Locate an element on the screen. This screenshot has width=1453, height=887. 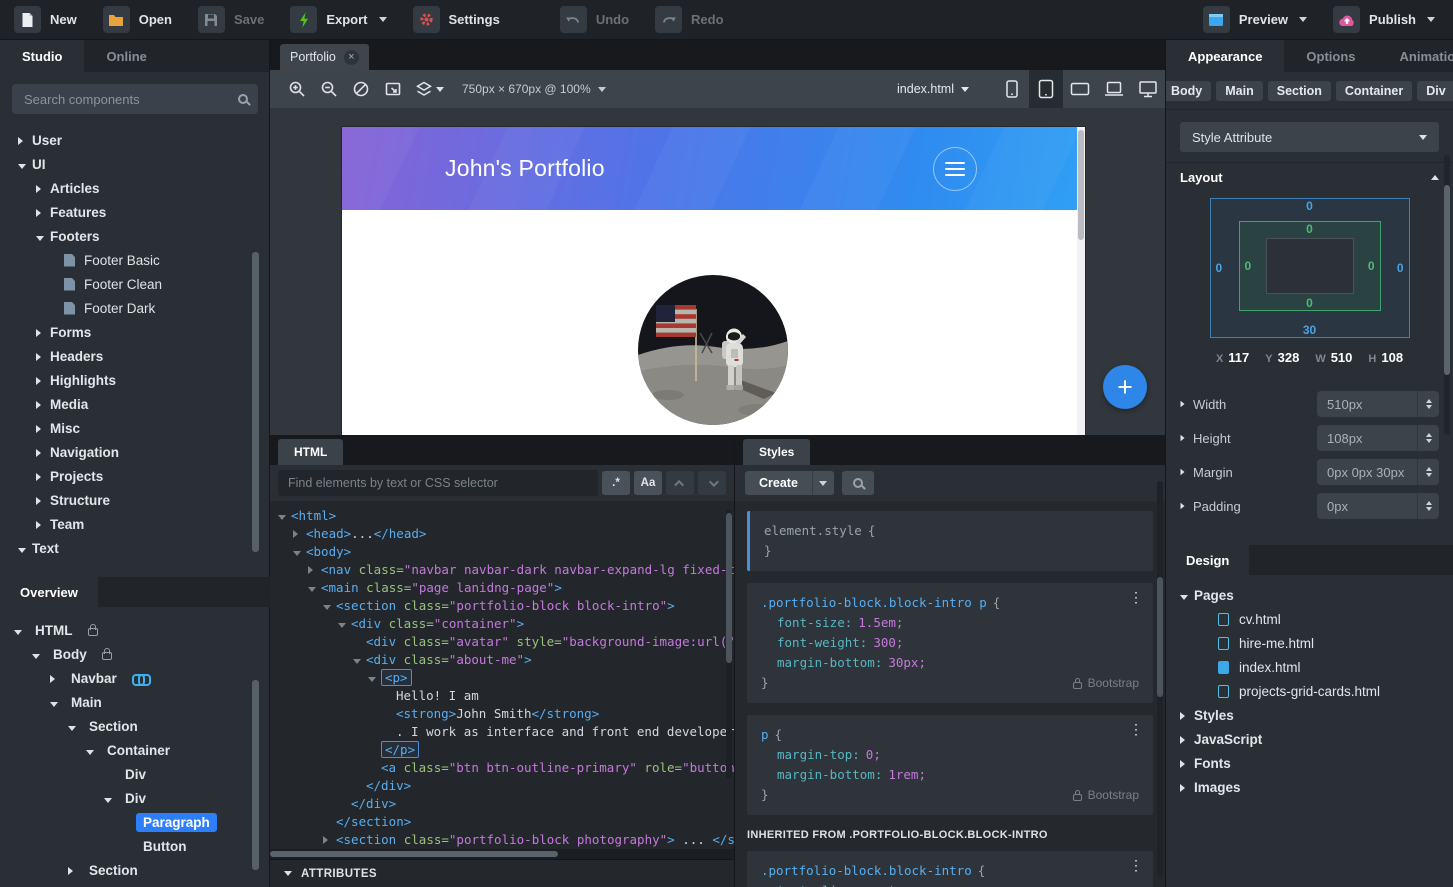
field-label: Width is located at coordinates (1203, 404).